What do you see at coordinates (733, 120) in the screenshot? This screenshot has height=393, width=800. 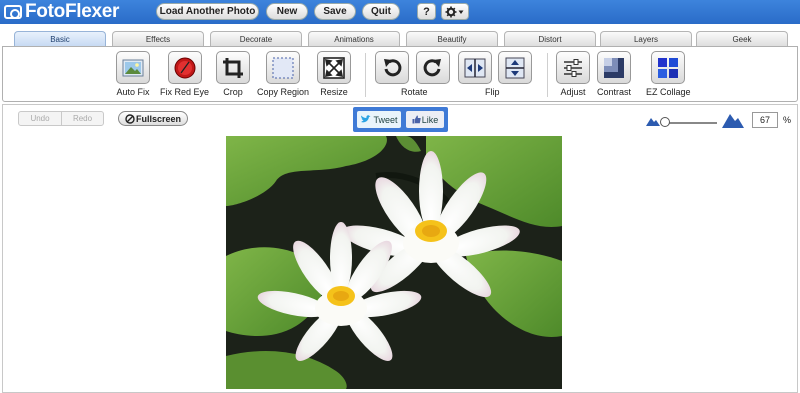 I see `zoom-in-mountain-icon` at bounding box center [733, 120].